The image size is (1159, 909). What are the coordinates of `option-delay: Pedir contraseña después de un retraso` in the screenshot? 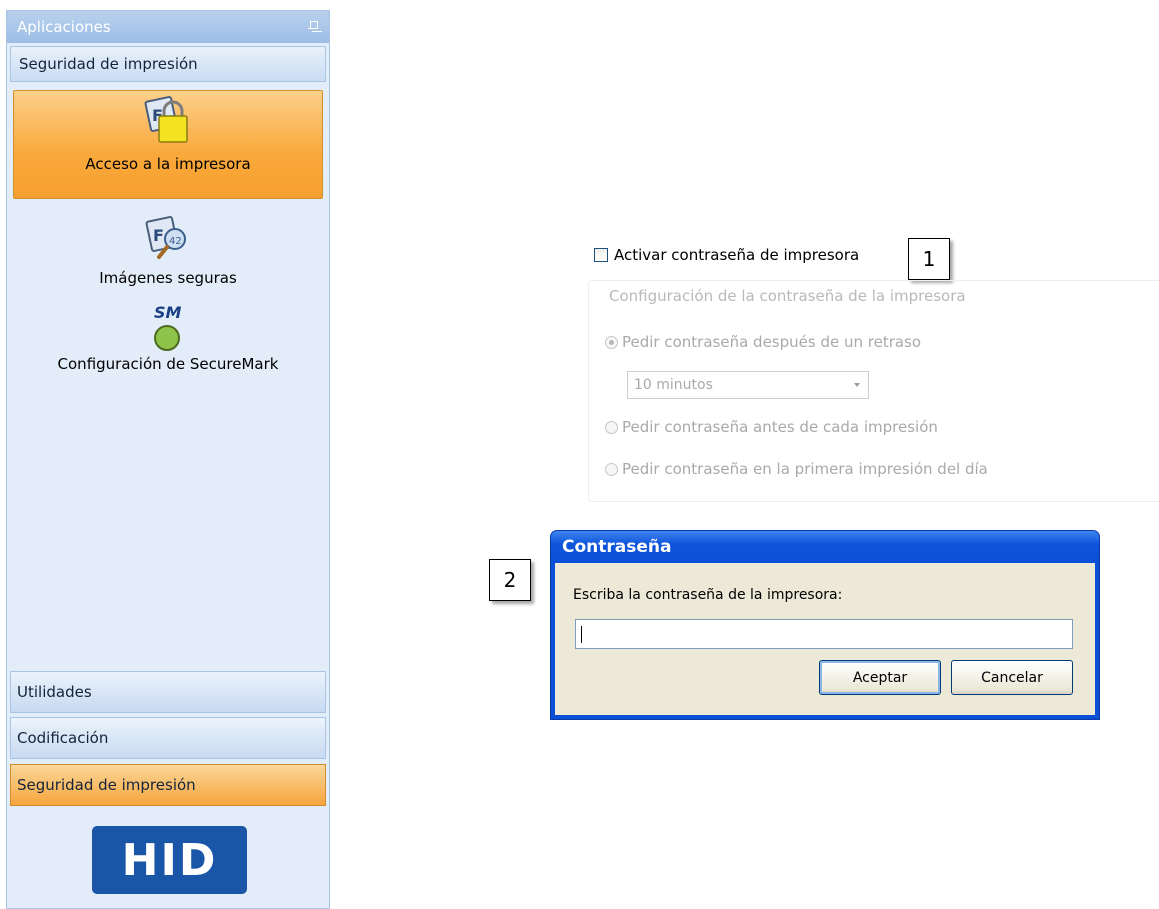 It's located at (763, 342).